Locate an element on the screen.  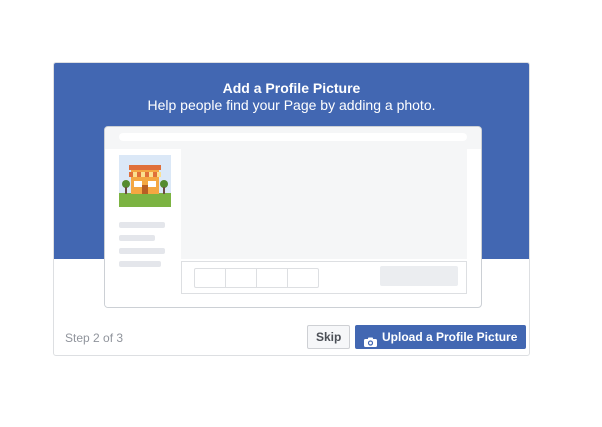
upload-profile-picture-button: Upload a Profile Picture is located at coordinates (441, 337).